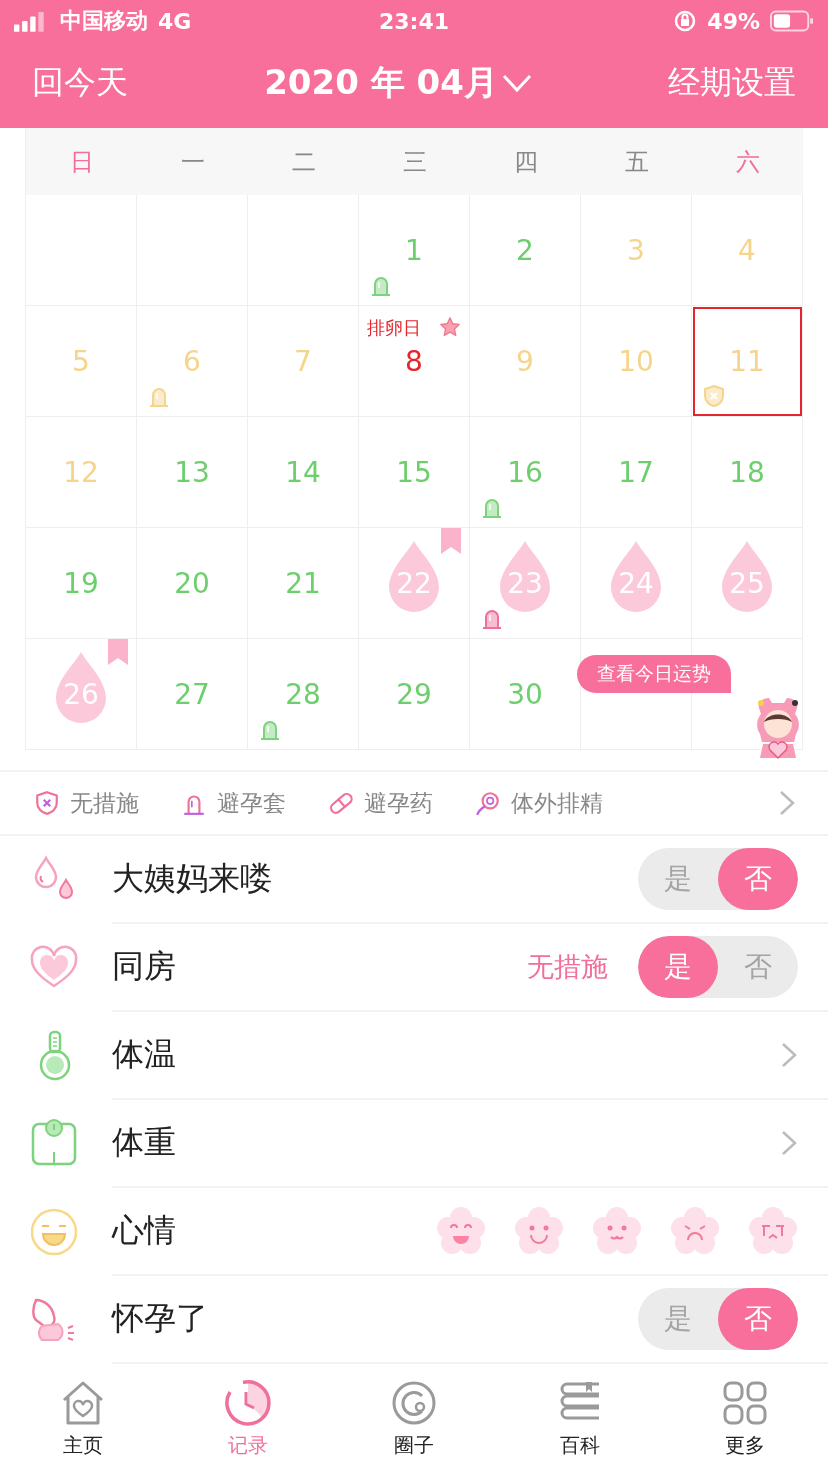  What do you see at coordinates (525, 472) in the screenshot?
I see `day-number: 16` at bounding box center [525, 472].